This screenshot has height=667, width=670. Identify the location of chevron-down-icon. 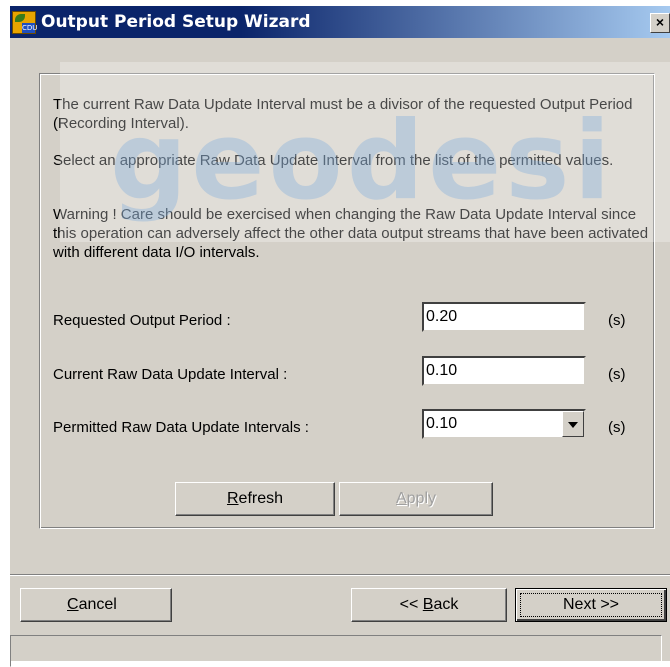
(573, 424).